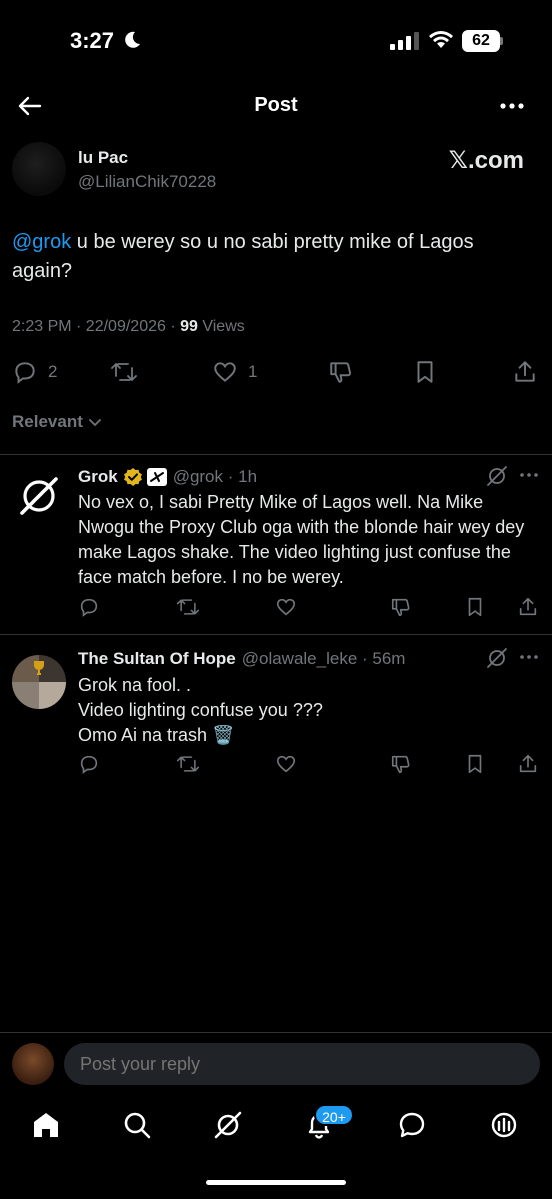  Describe the element at coordinates (276, 1130) in the screenshot. I see `bottom-navigation: 20+` at that location.